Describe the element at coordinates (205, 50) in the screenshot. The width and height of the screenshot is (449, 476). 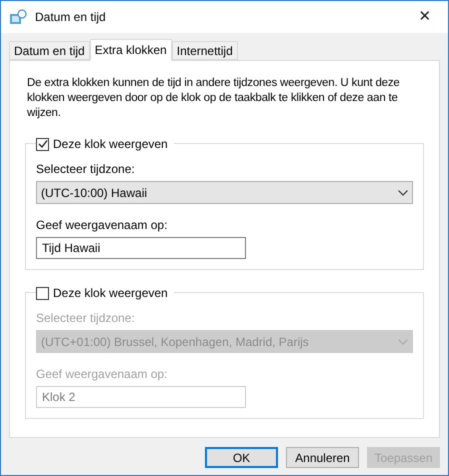
I see `tab: Internettijd` at that location.